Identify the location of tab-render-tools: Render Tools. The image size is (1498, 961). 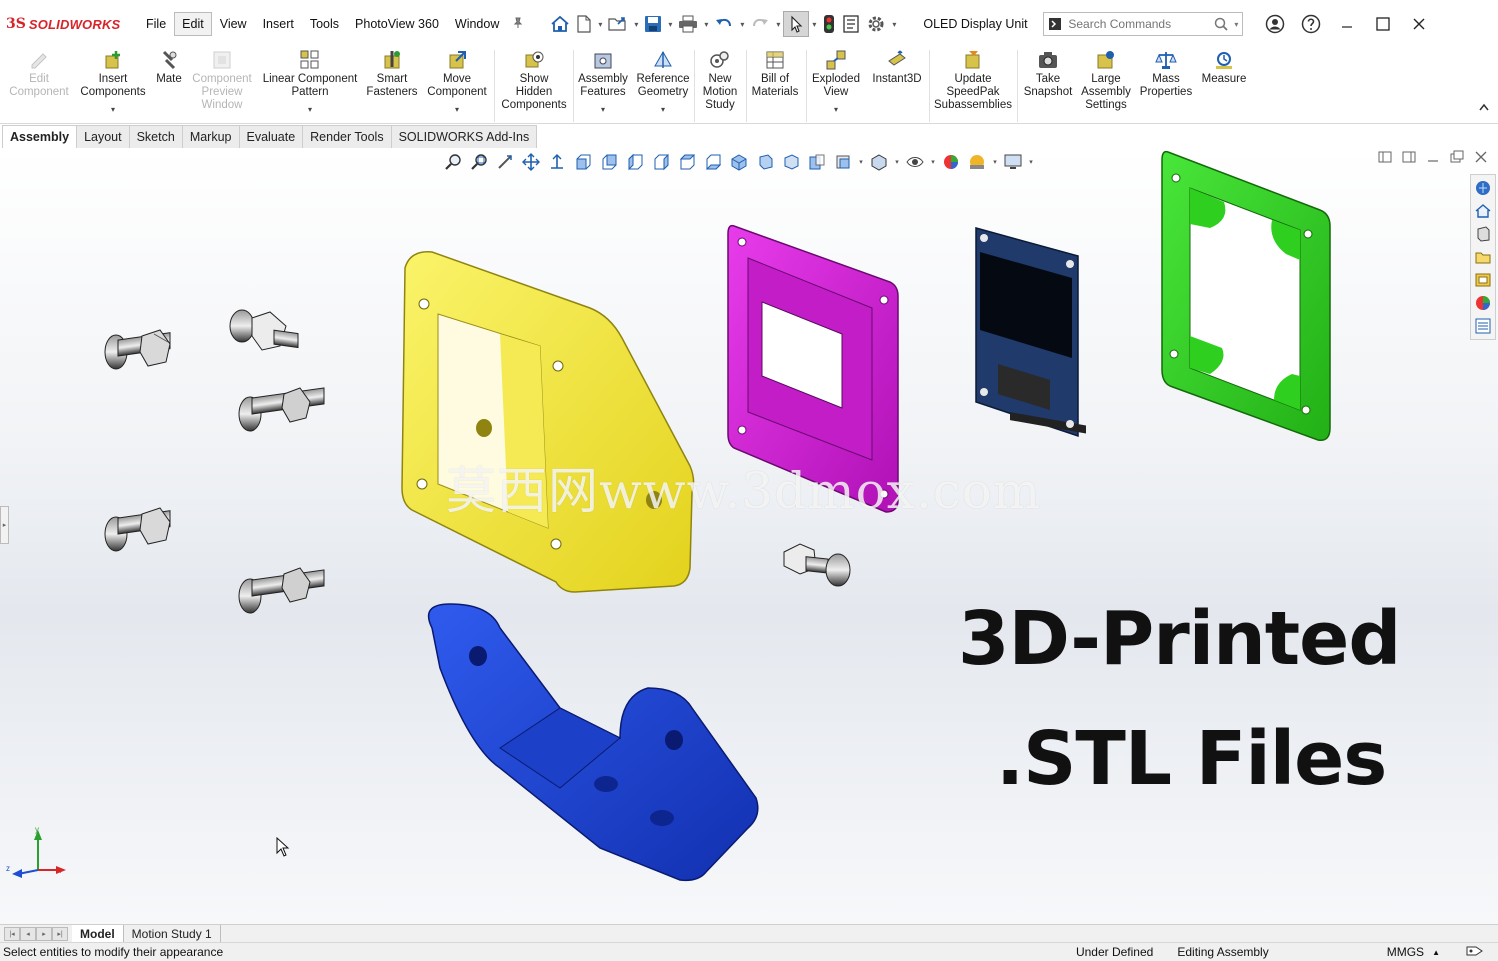
(347, 136).